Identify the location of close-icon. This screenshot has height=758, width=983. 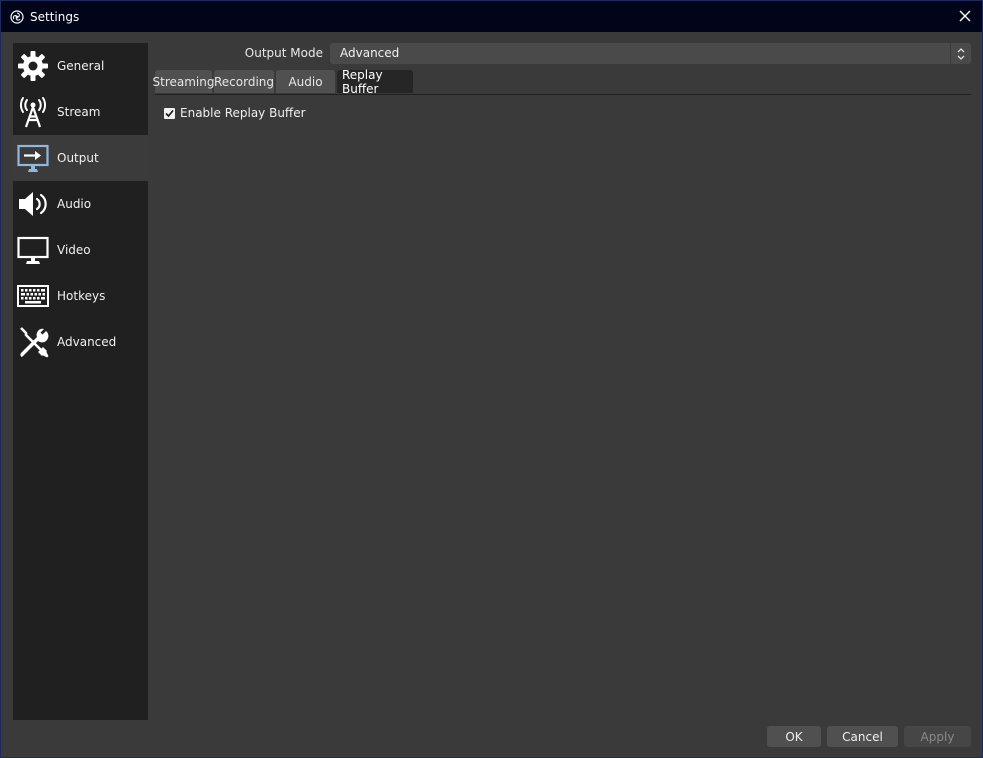
(965, 16).